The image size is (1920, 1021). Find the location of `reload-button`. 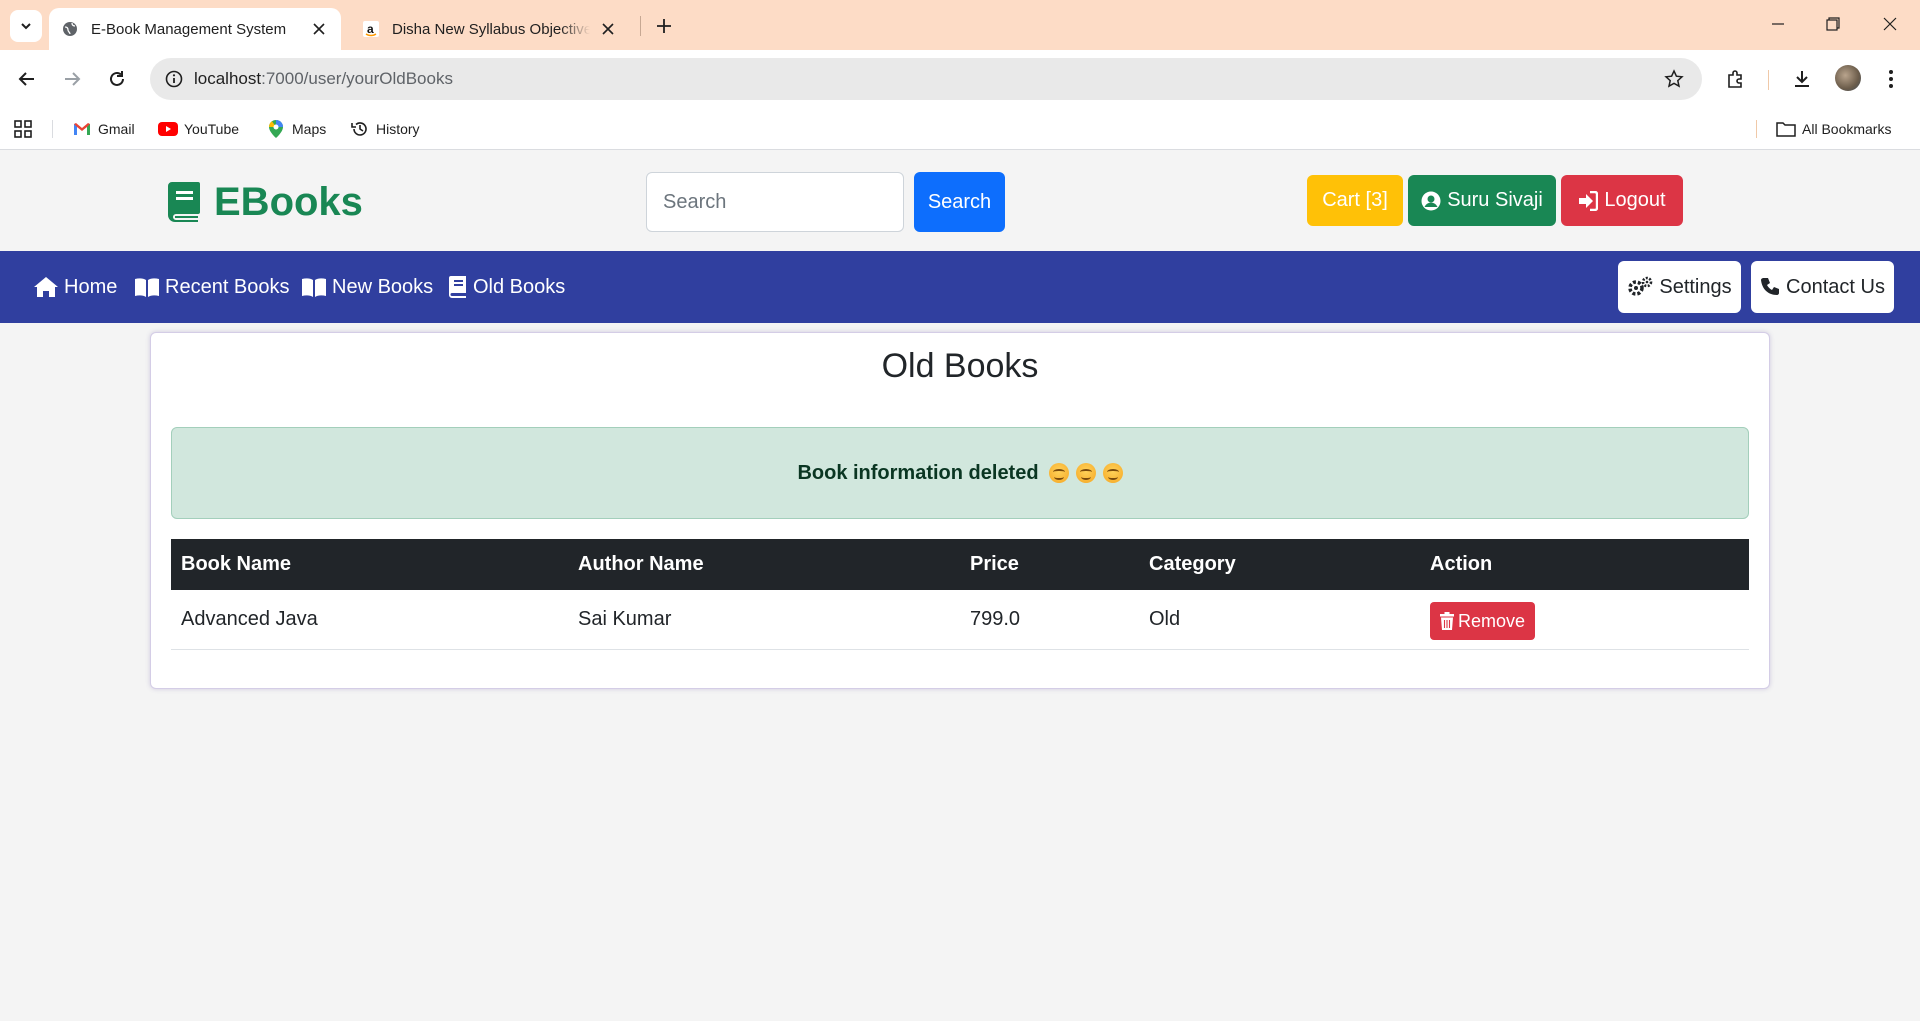

reload-button is located at coordinates (117, 79).